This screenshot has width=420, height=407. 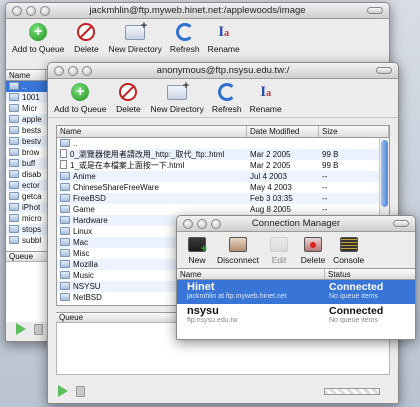 What do you see at coordinates (116, 187) in the screenshot?
I see `file-name: ChineseShareFreeWare` at bounding box center [116, 187].